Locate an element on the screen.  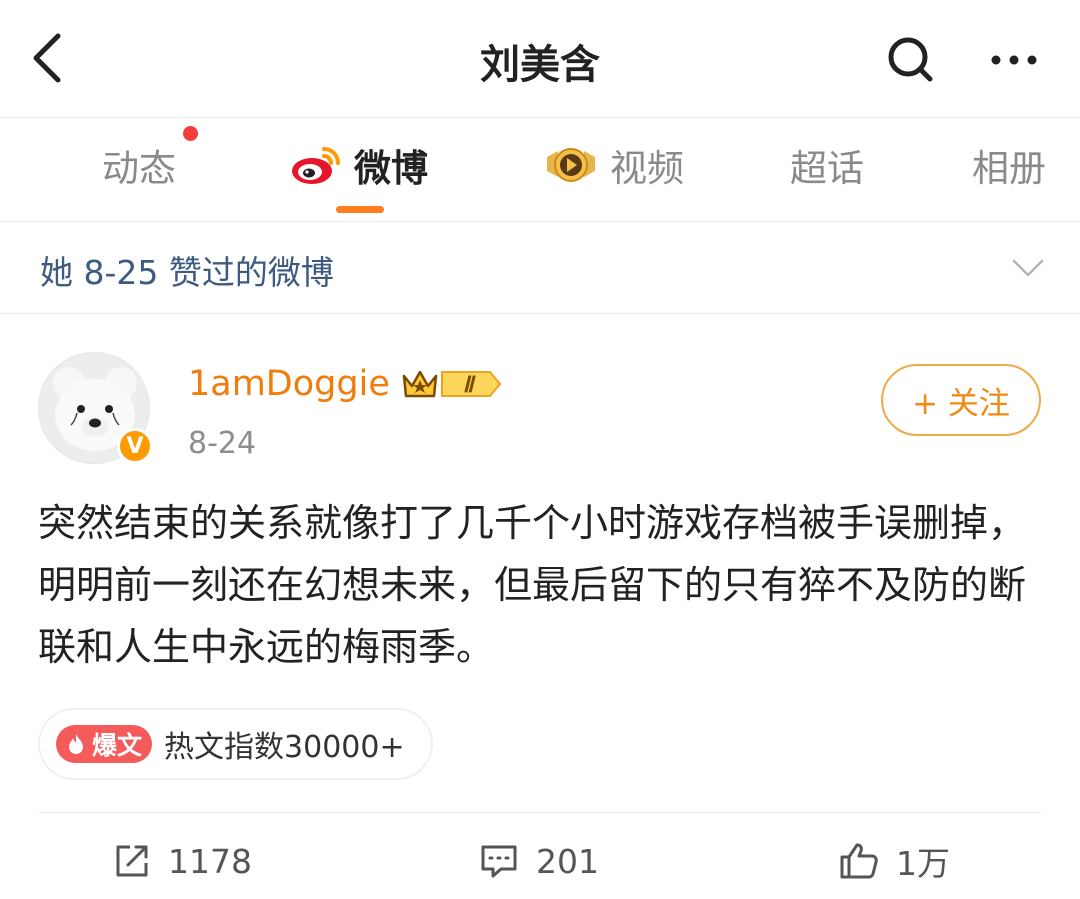
weibo-logo-icon is located at coordinates (316, 165).